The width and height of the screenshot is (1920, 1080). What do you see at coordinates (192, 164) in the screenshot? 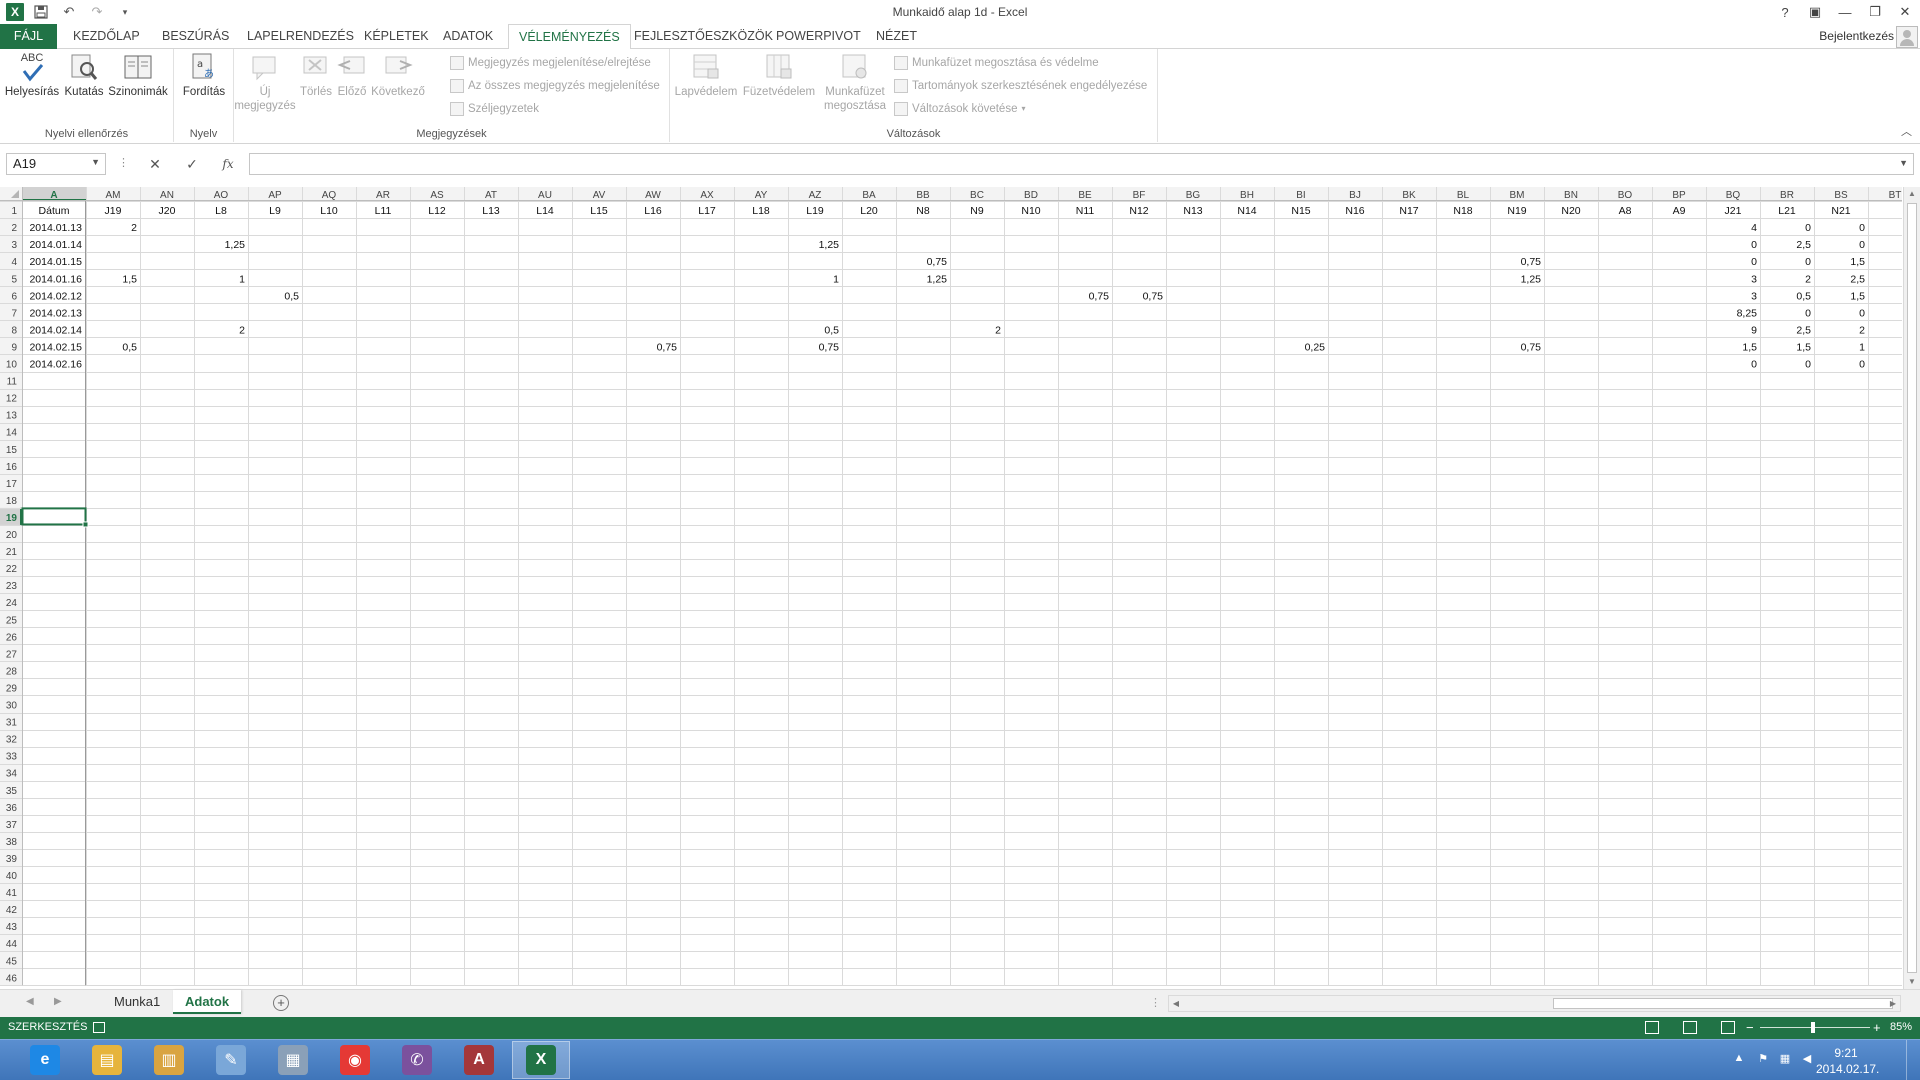
I see `confirm-entry-icon: ✓` at bounding box center [192, 164].